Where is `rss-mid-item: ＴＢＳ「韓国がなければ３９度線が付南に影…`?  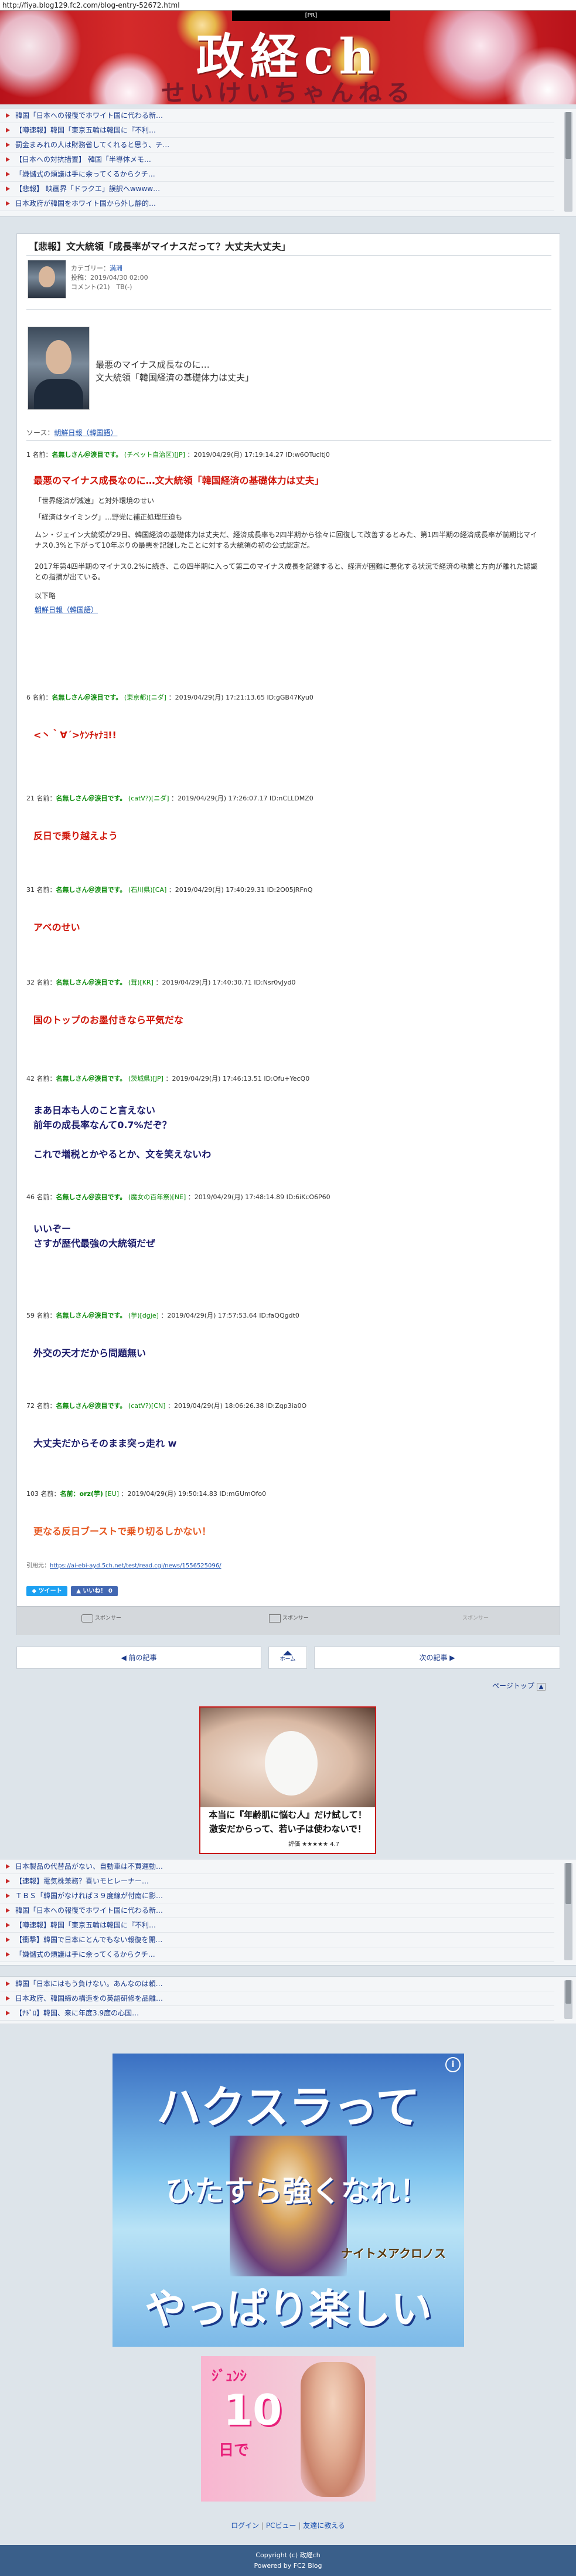
rss-mid-item: ＴＢＳ「韓国がなければ３９度線が付南に影… is located at coordinates (277, 1896).